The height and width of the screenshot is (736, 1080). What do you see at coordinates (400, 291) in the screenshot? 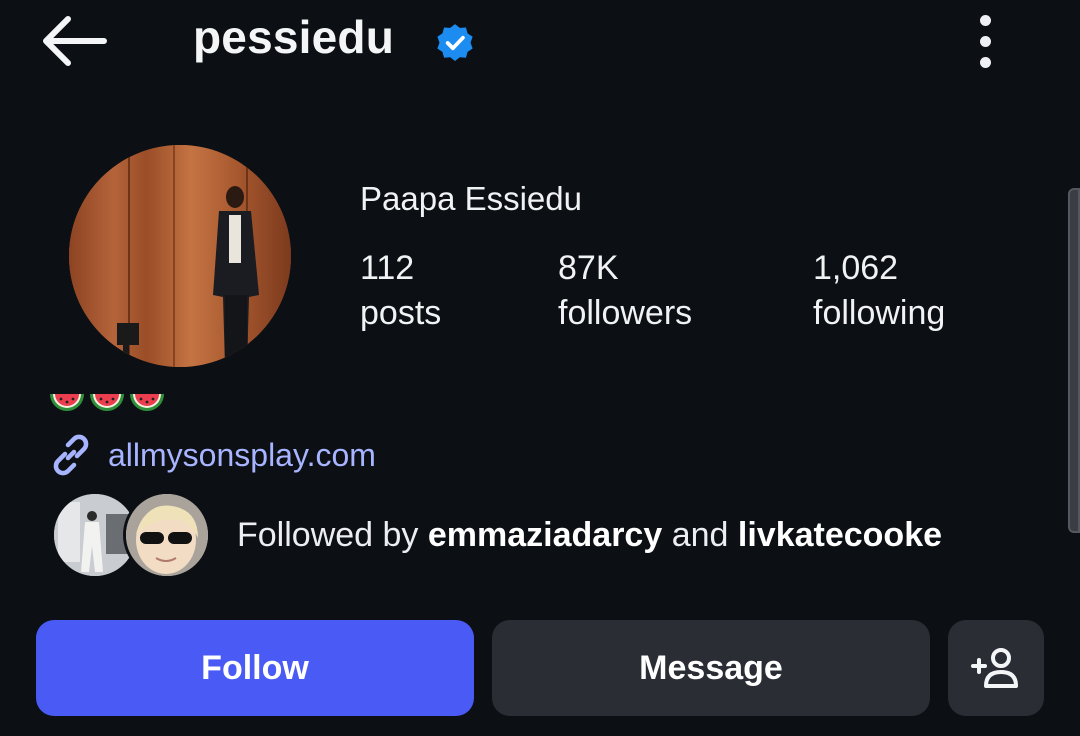
I see `stat-posts: 112 posts` at bounding box center [400, 291].